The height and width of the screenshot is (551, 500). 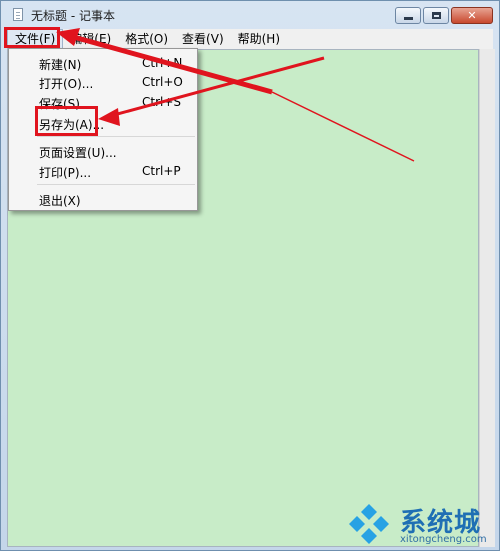 What do you see at coordinates (171, 64) in the screenshot?
I see `arrow-thick-to-file-menu` at bounding box center [171, 64].